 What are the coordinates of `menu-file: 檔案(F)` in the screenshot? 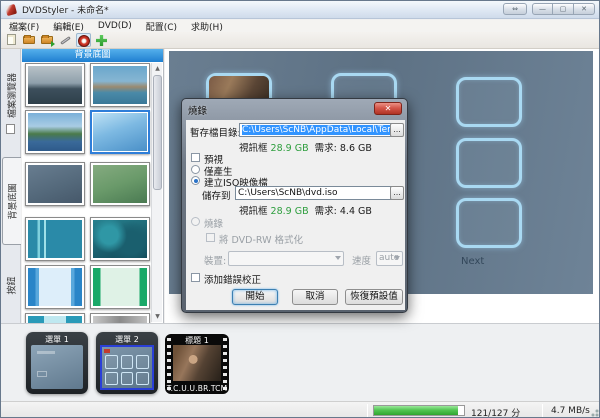 It's located at (24, 26).